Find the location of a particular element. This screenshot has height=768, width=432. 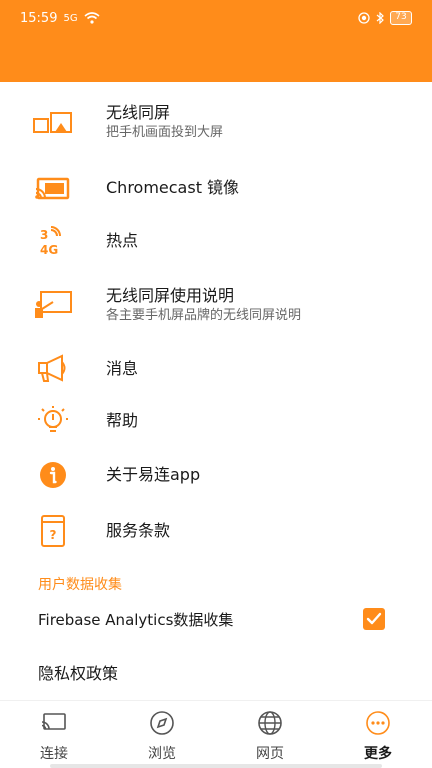

cast-icon is located at coordinates (54, 723).